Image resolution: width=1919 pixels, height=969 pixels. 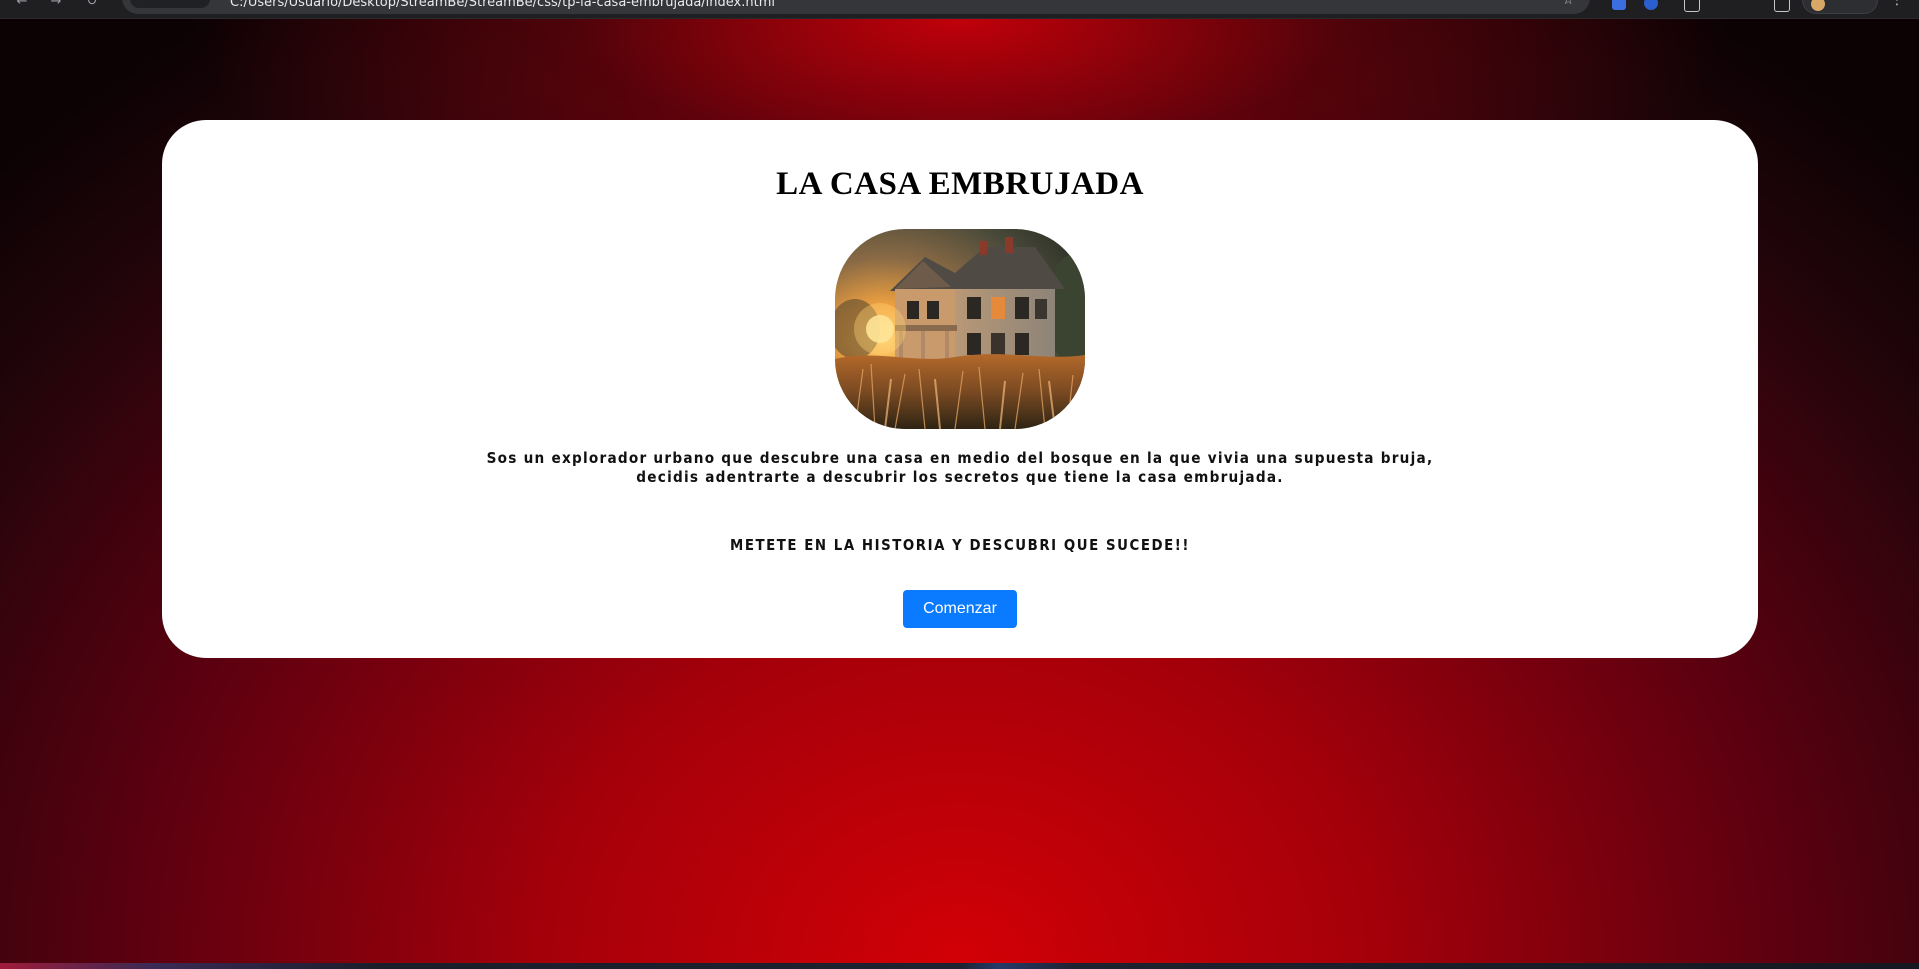 I want to click on page-title: LA CASA EMBRUJADA, so click(x=960, y=184).